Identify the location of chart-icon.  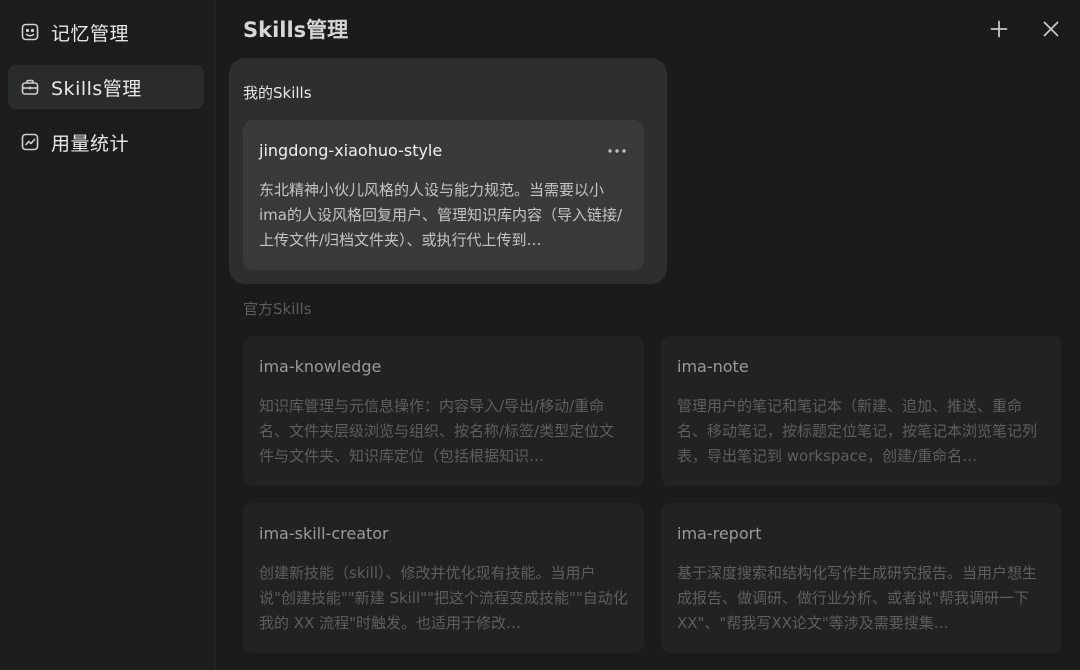
(30, 142).